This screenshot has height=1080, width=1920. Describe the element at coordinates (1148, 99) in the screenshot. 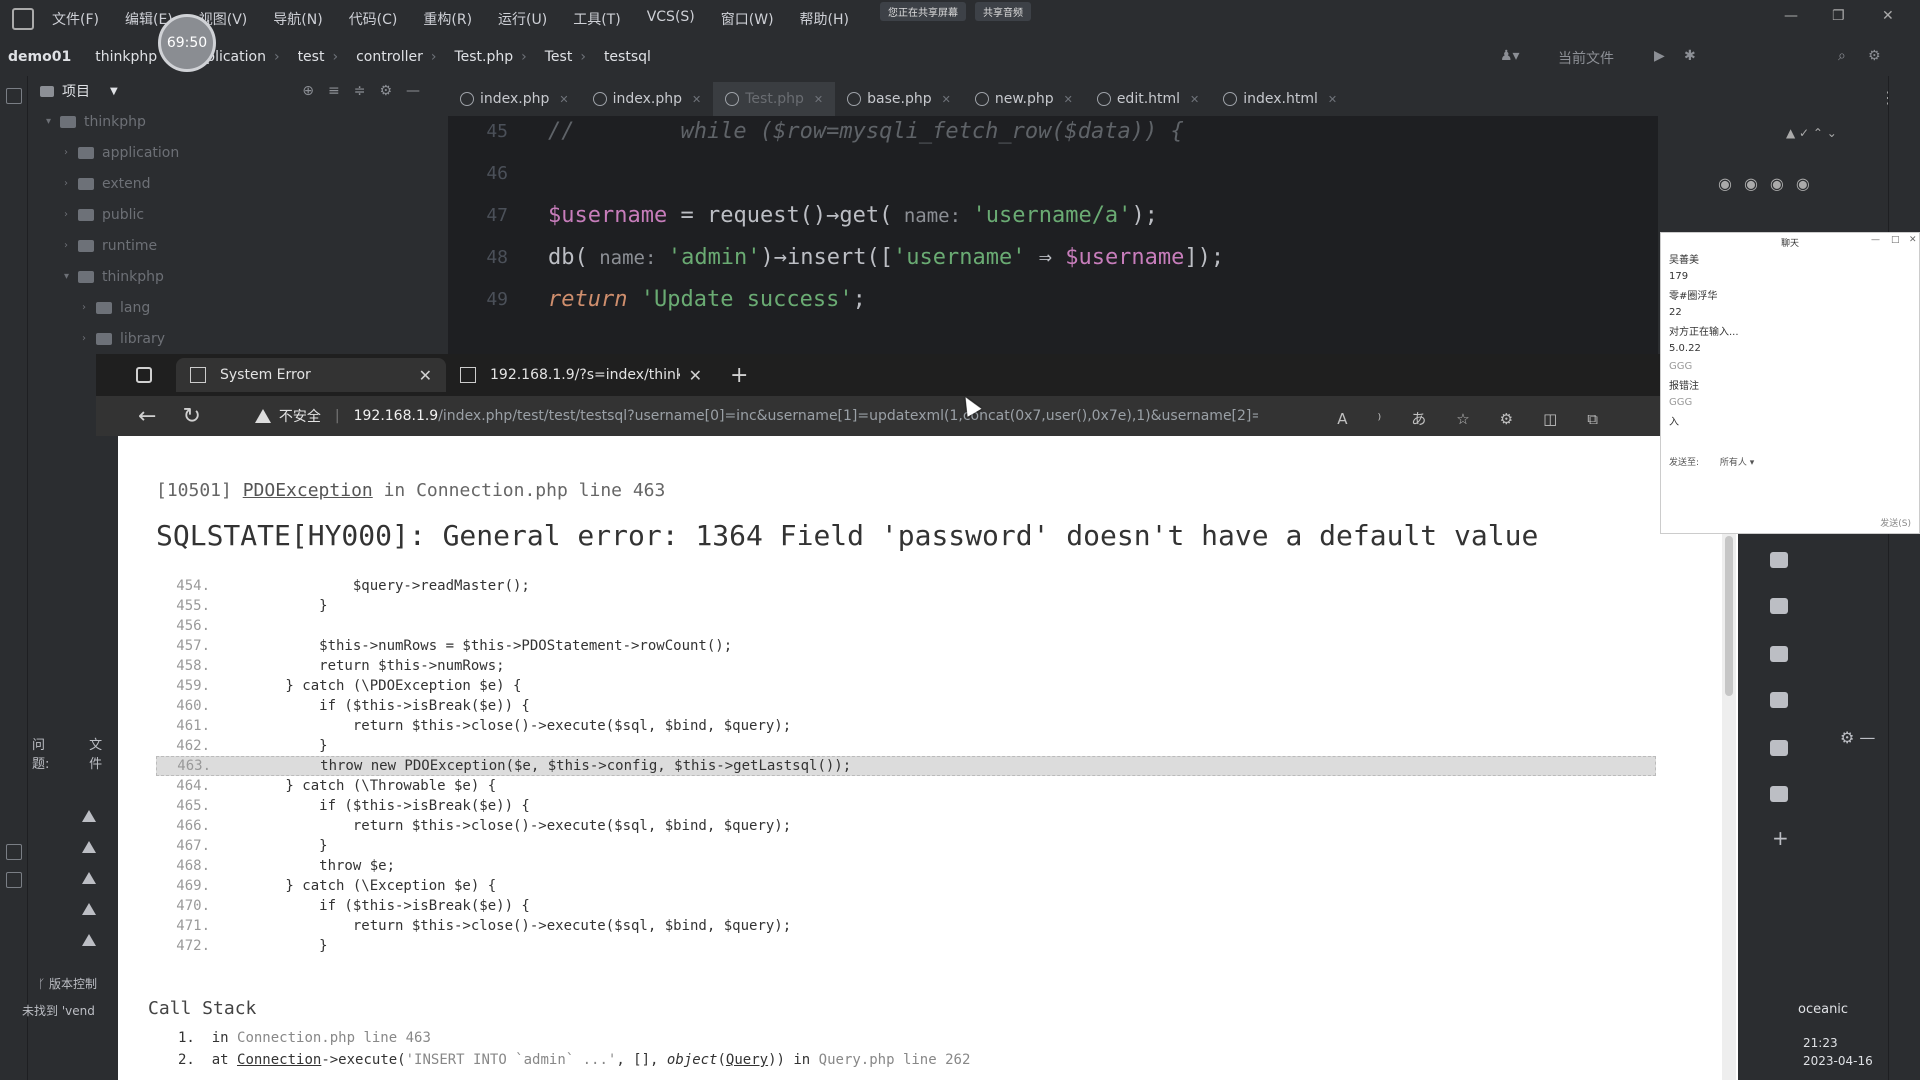

I see `editor-tab: edit.html ✕` at that location.